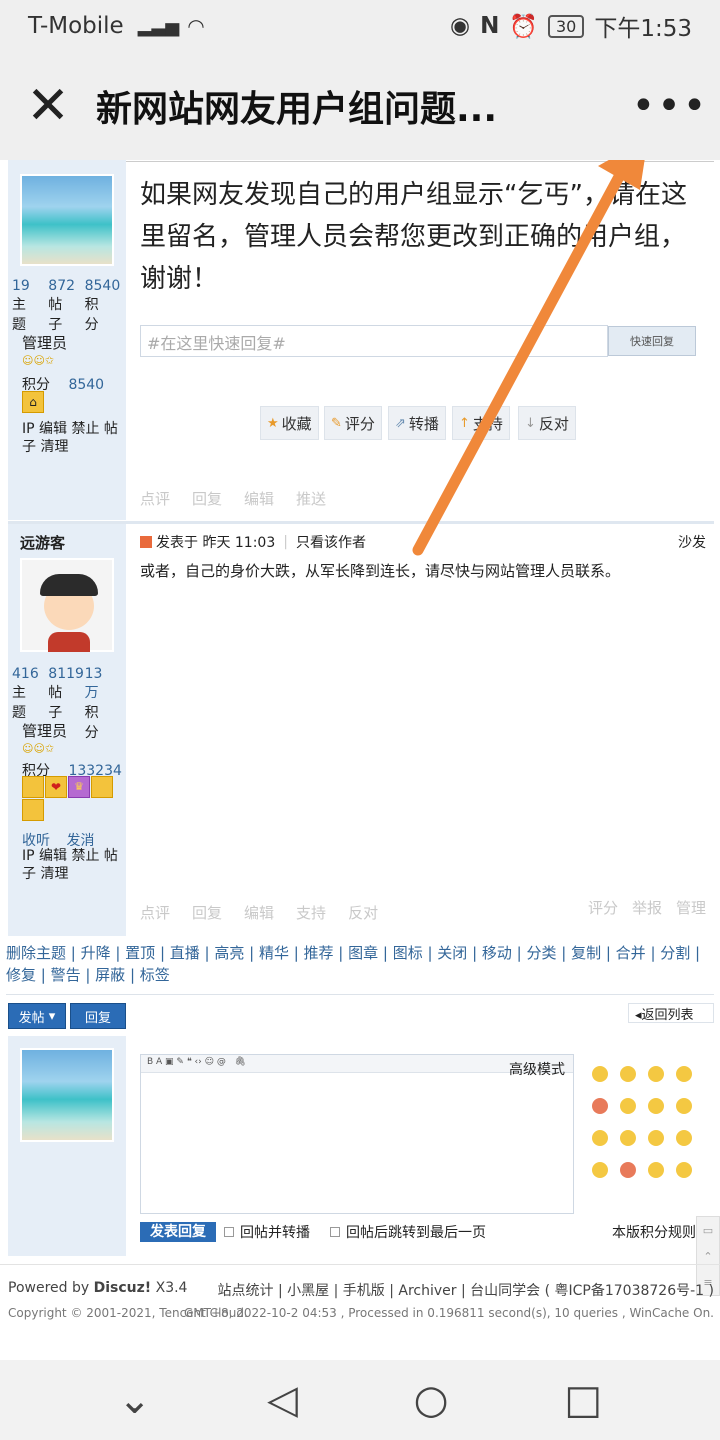 This screenshot has height=1440, width=720. I want to click on support-action: 支持, so click(311, 912).